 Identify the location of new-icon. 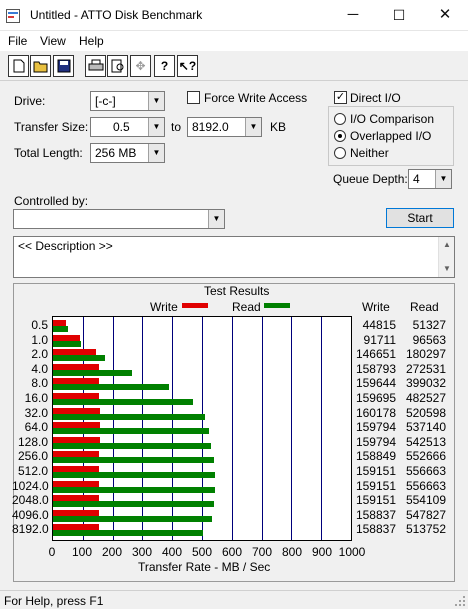
(18, 66).